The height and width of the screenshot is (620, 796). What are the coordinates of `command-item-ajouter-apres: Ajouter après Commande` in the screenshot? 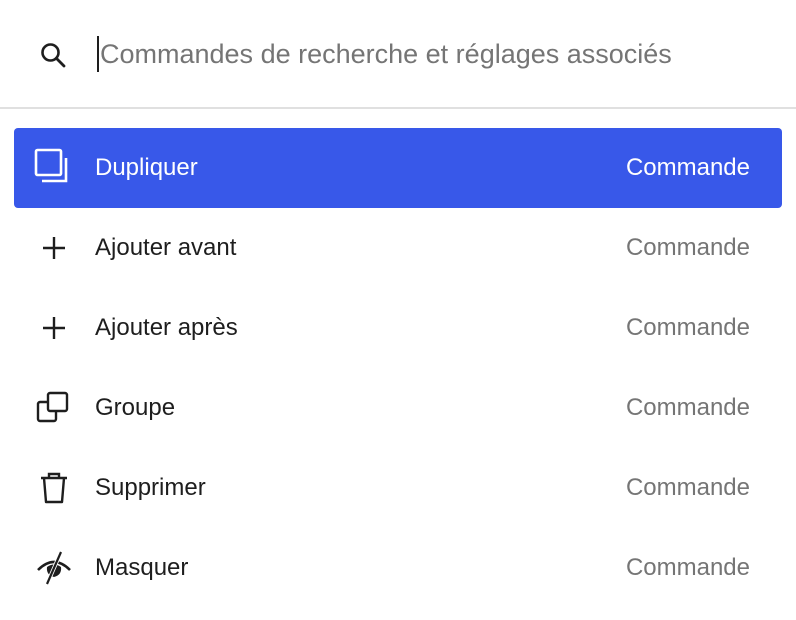 It's located at (398, 328).